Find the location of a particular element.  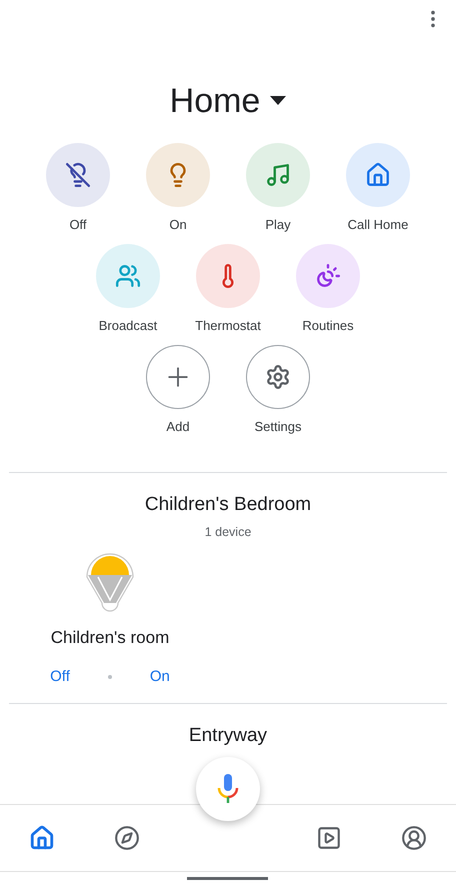

play-library-icon is located at coordinates (329, 838).